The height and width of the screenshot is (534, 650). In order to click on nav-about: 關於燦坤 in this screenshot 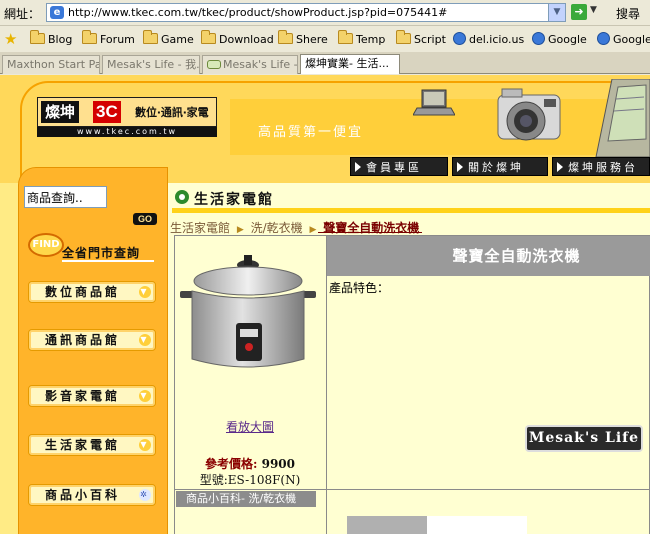, I will do `click(500, 166)`.